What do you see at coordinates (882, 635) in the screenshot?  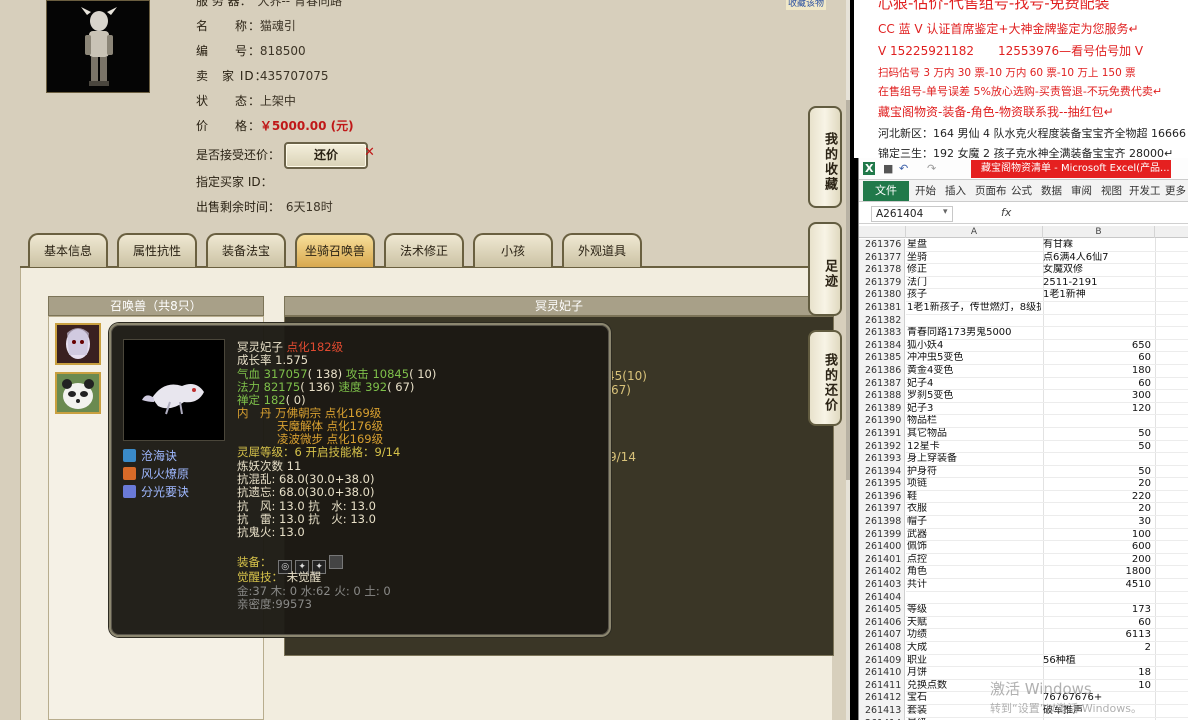 I see `row-number: 261407` at bounding box center [882, 635].